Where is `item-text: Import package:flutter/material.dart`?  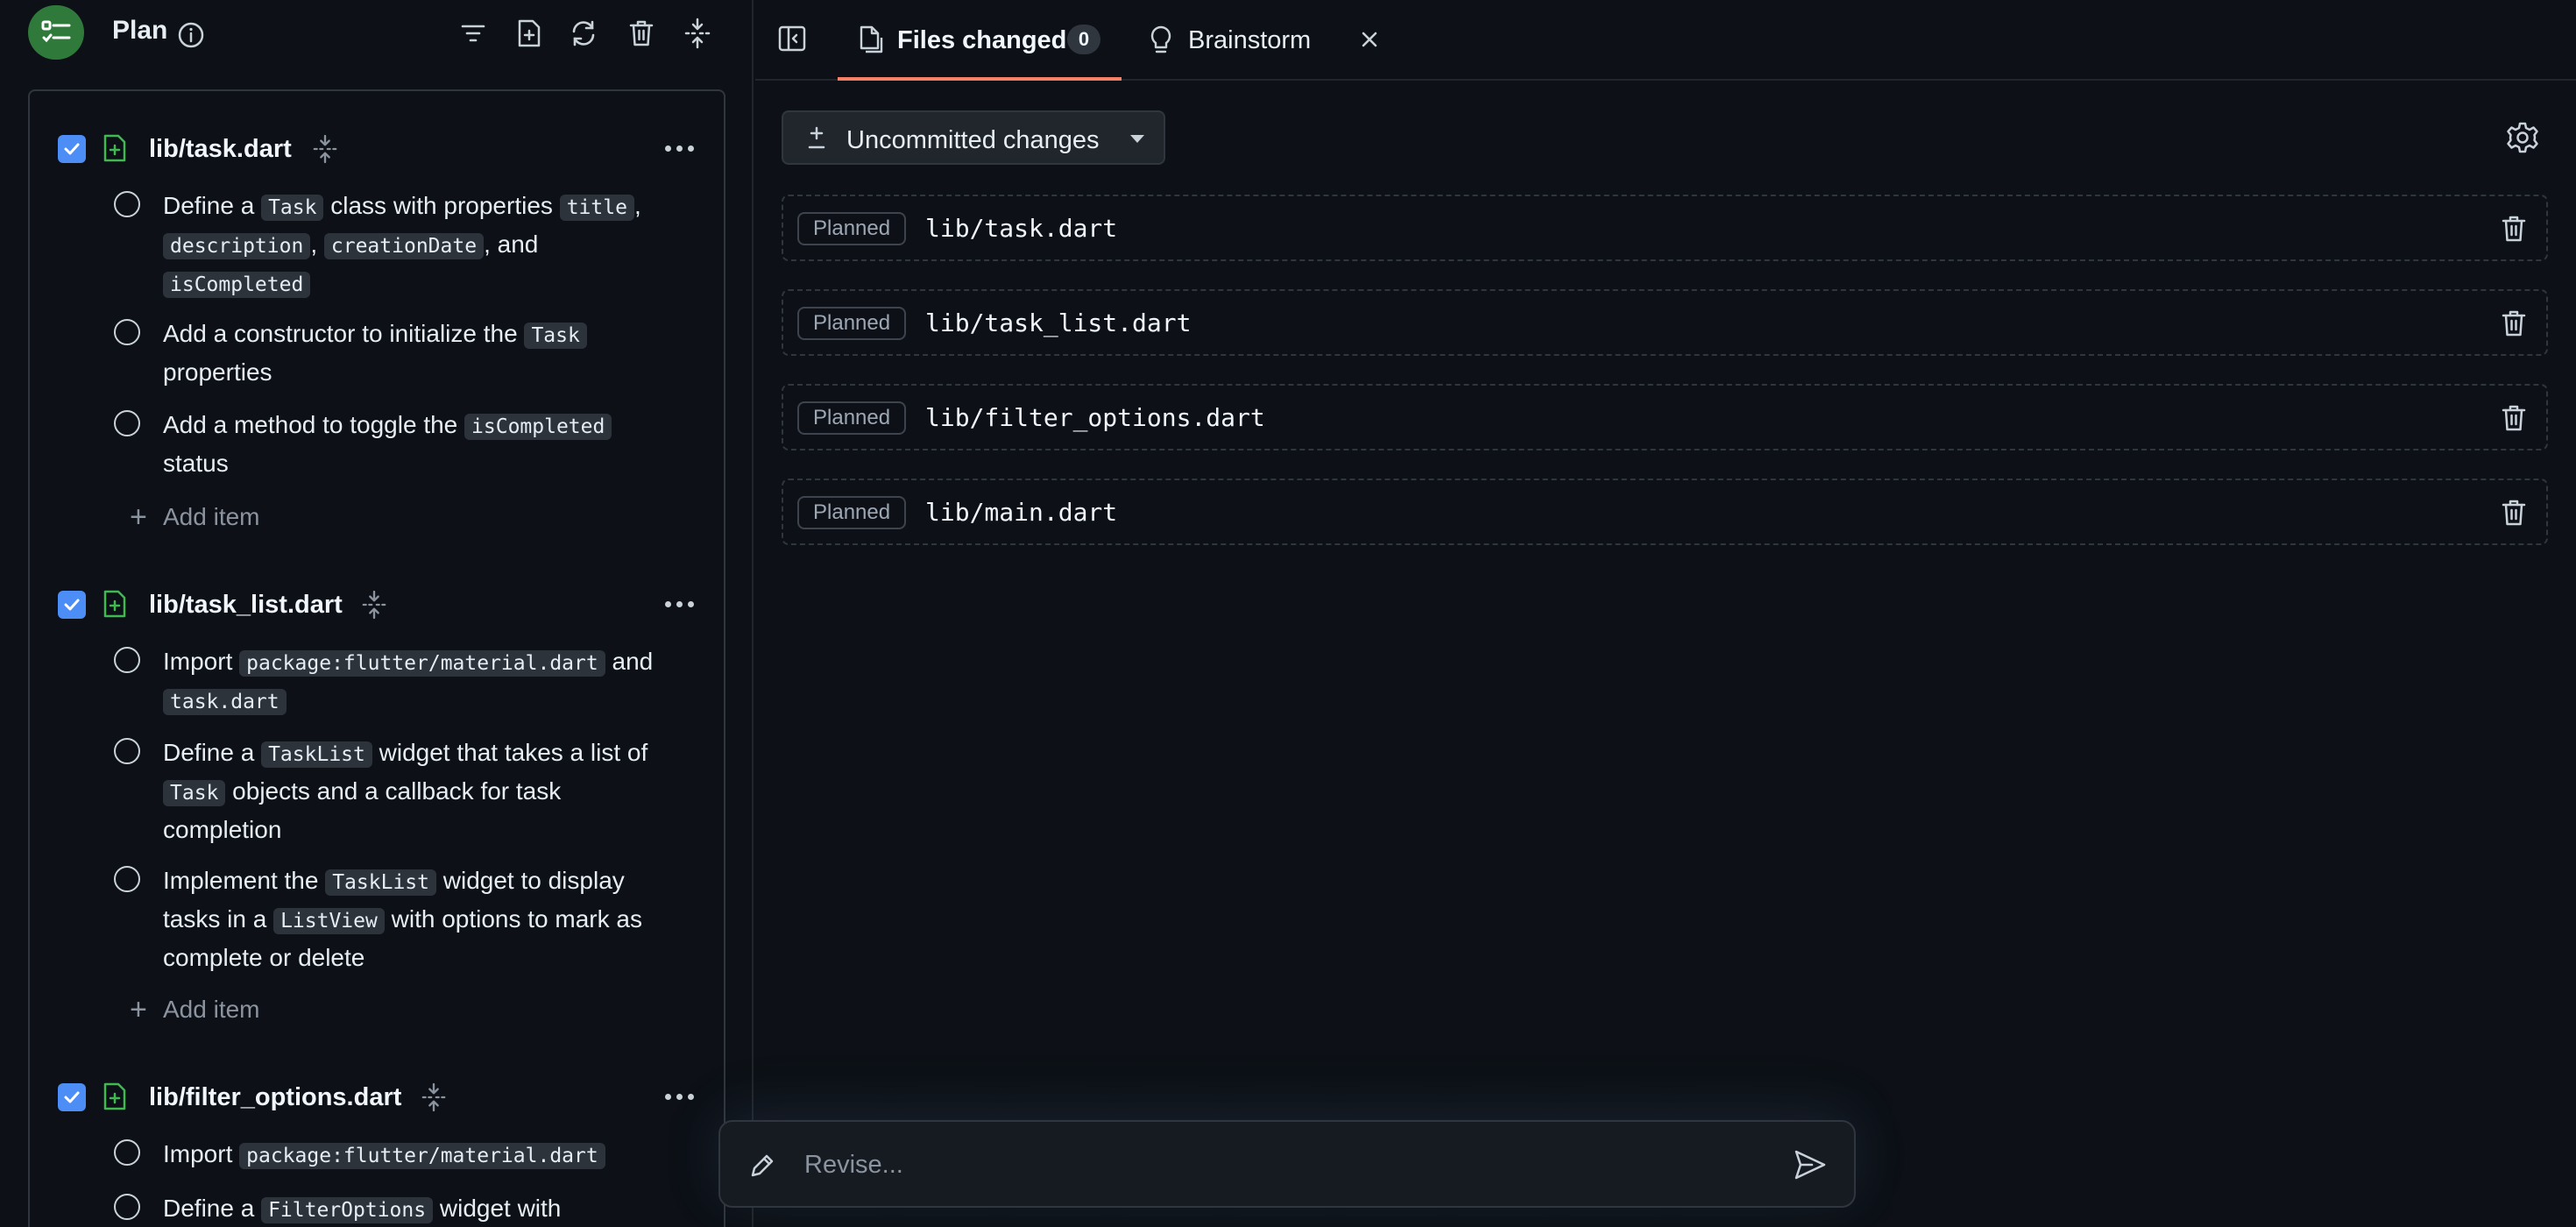 item-text: Import package:flutter/material.dart is located at coordinates (408, 1155).